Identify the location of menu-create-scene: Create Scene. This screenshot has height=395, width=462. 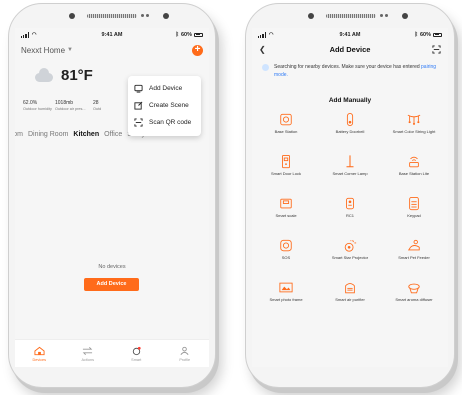
(164, 105).